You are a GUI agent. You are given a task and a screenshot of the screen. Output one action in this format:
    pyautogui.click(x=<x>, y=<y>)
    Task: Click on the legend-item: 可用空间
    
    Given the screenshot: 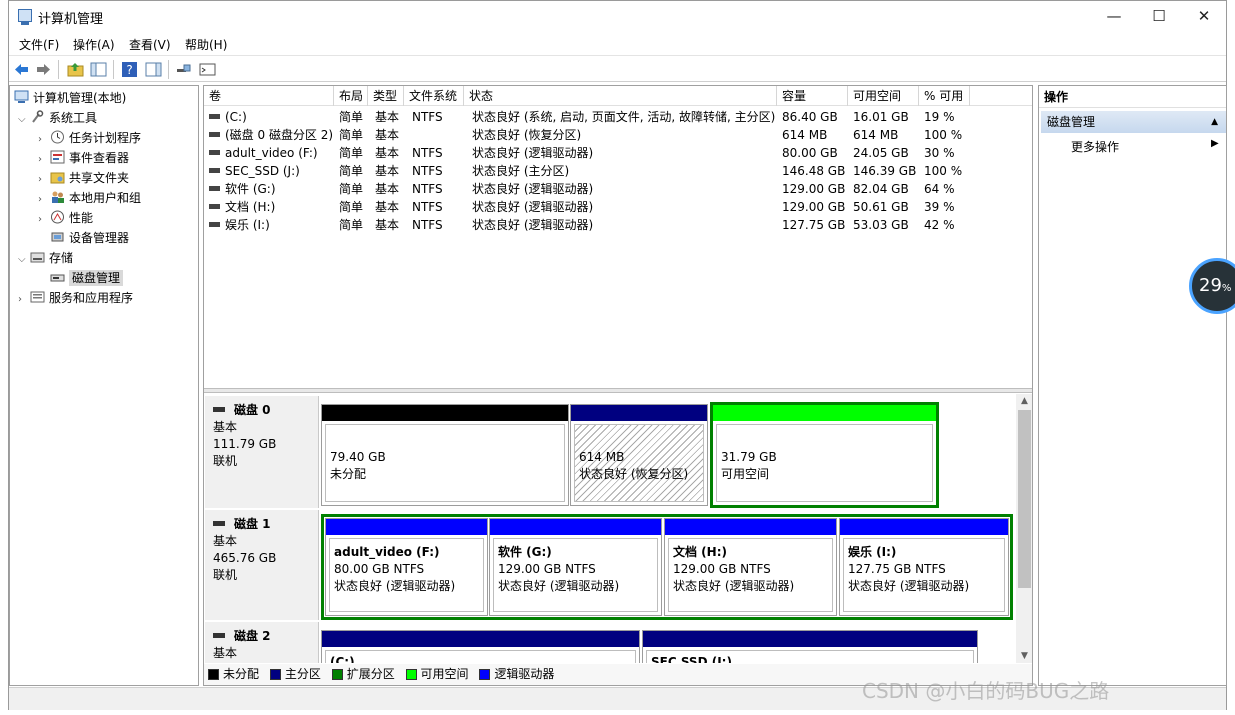 What is the action you would take?
    pyautogui.click(x=437, y=674)
    